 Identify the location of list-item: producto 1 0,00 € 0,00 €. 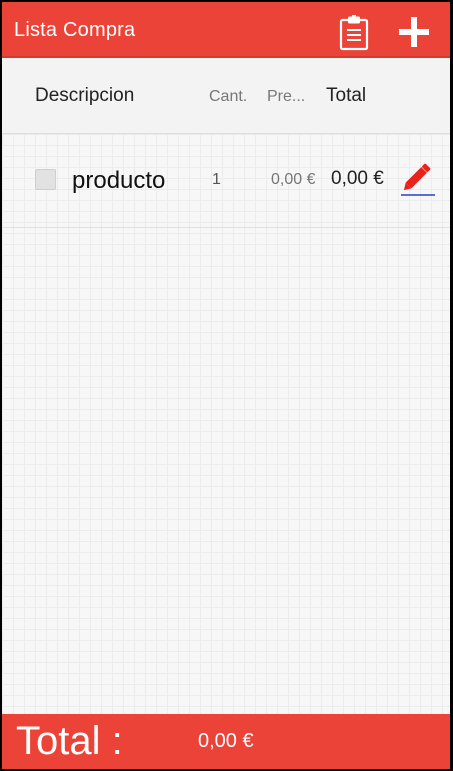
(226, 181).